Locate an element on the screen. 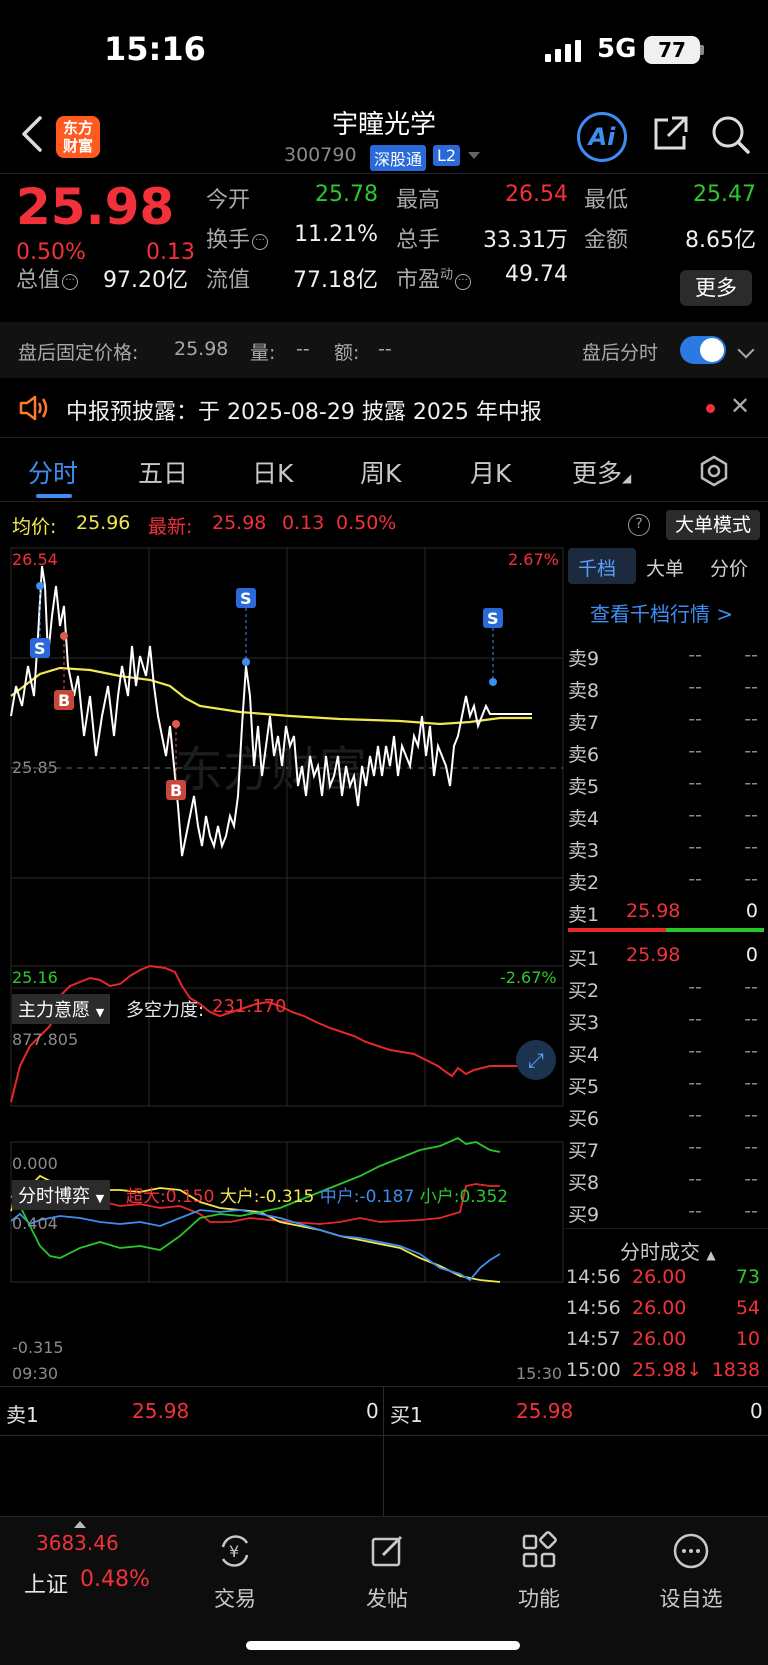 The height and width of the screenshot is (1665, 768). bids-row: 买1 25.98 0 is located at coordinates (665, 956).